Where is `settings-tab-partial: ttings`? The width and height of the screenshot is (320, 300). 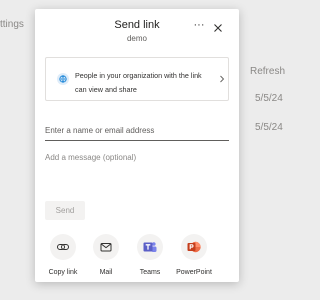 settings-tab-partial: ttings is located at coordinates (12, 24).